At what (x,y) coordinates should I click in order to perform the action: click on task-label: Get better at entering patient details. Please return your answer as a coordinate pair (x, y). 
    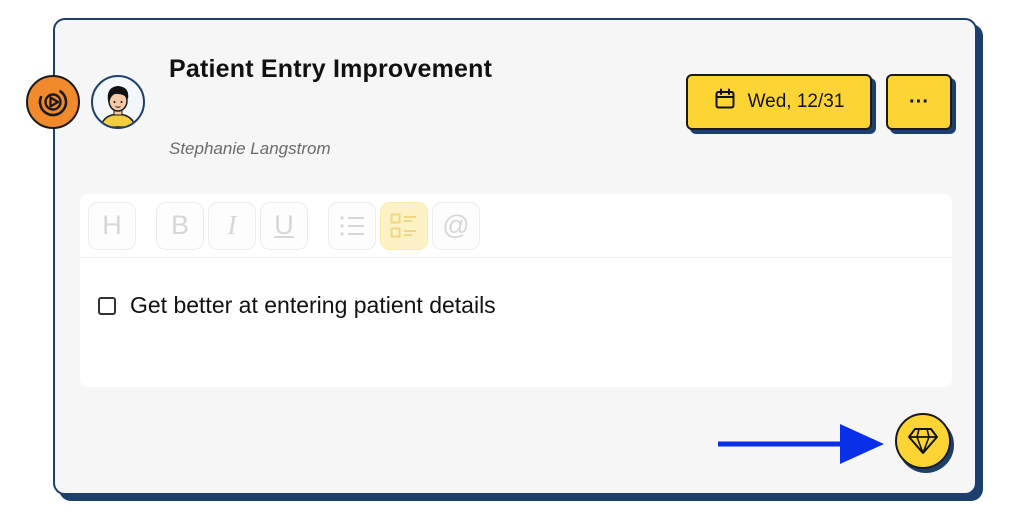
    Looking at the image, I should click on (313, 305).